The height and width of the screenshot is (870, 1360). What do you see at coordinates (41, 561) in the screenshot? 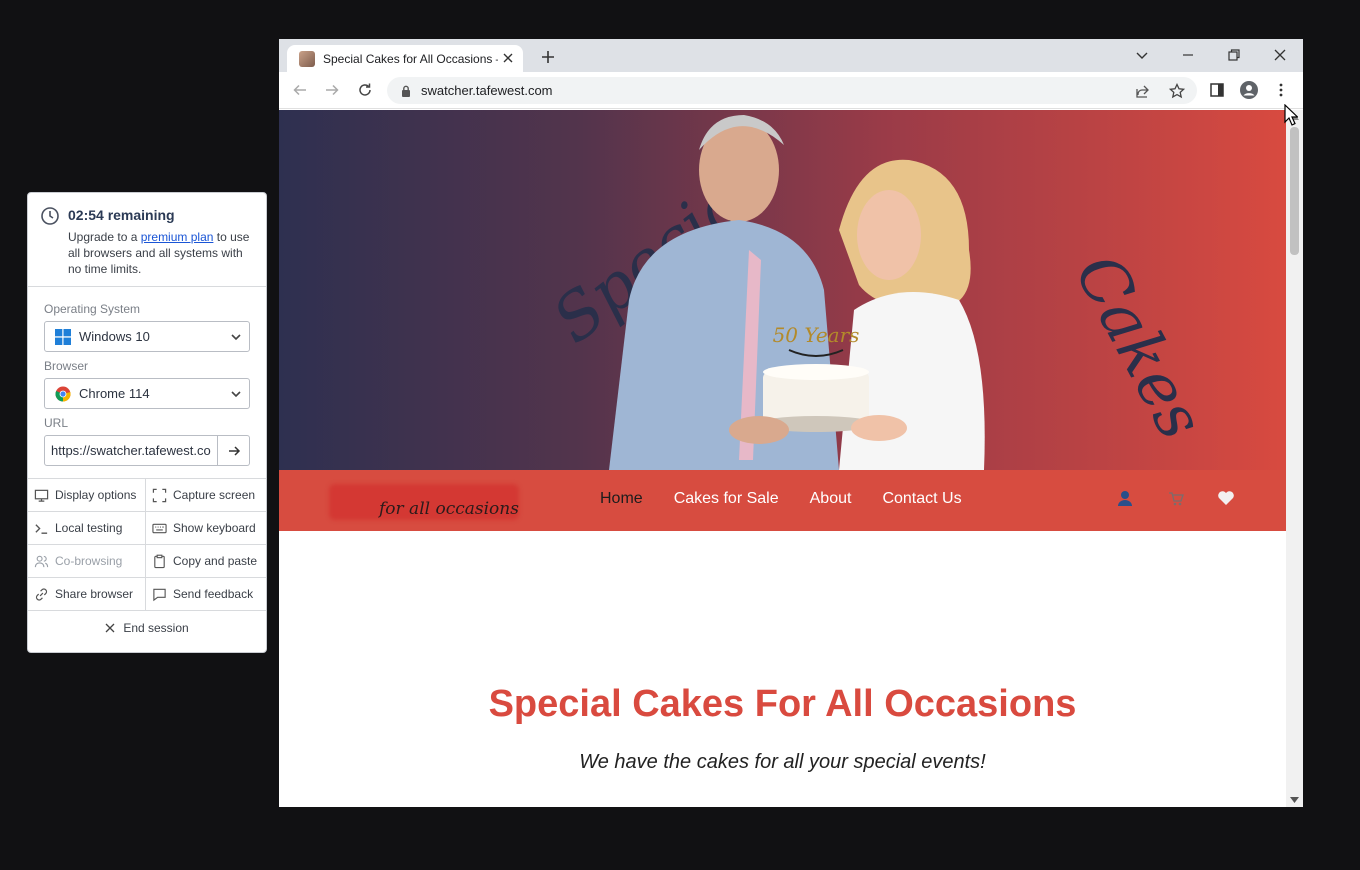
I see `users-icon` at bounding box center [41, 561].